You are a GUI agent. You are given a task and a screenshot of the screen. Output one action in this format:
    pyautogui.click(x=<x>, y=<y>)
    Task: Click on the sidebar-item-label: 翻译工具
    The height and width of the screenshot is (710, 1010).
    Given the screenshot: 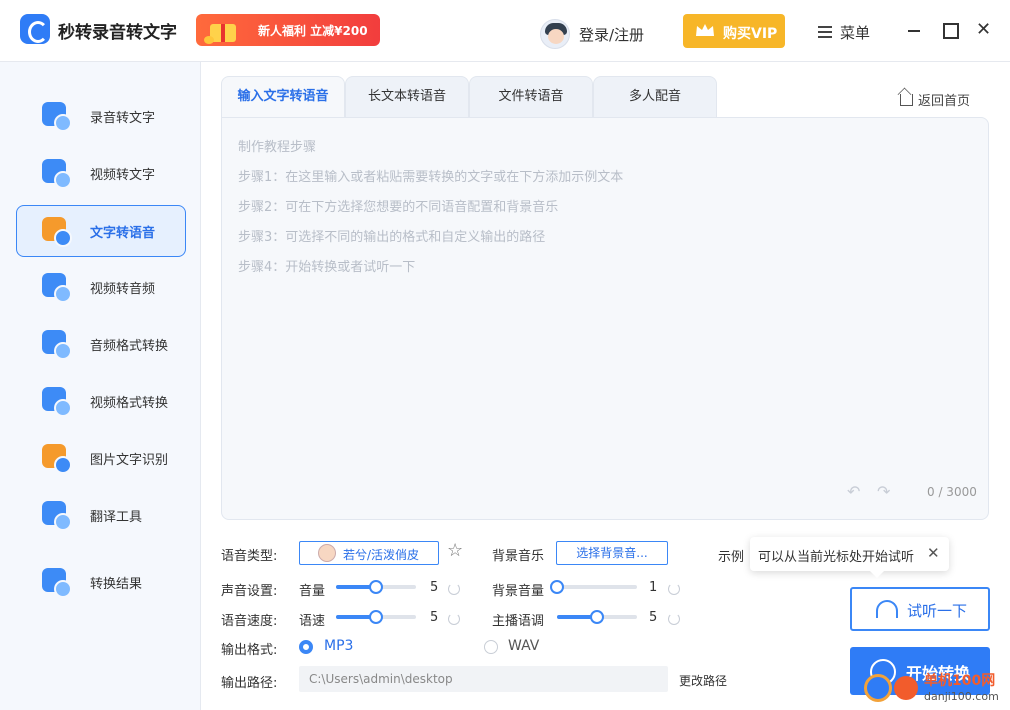 What is the action you would take?
    pyautogui.click(x=116, y=517)
    